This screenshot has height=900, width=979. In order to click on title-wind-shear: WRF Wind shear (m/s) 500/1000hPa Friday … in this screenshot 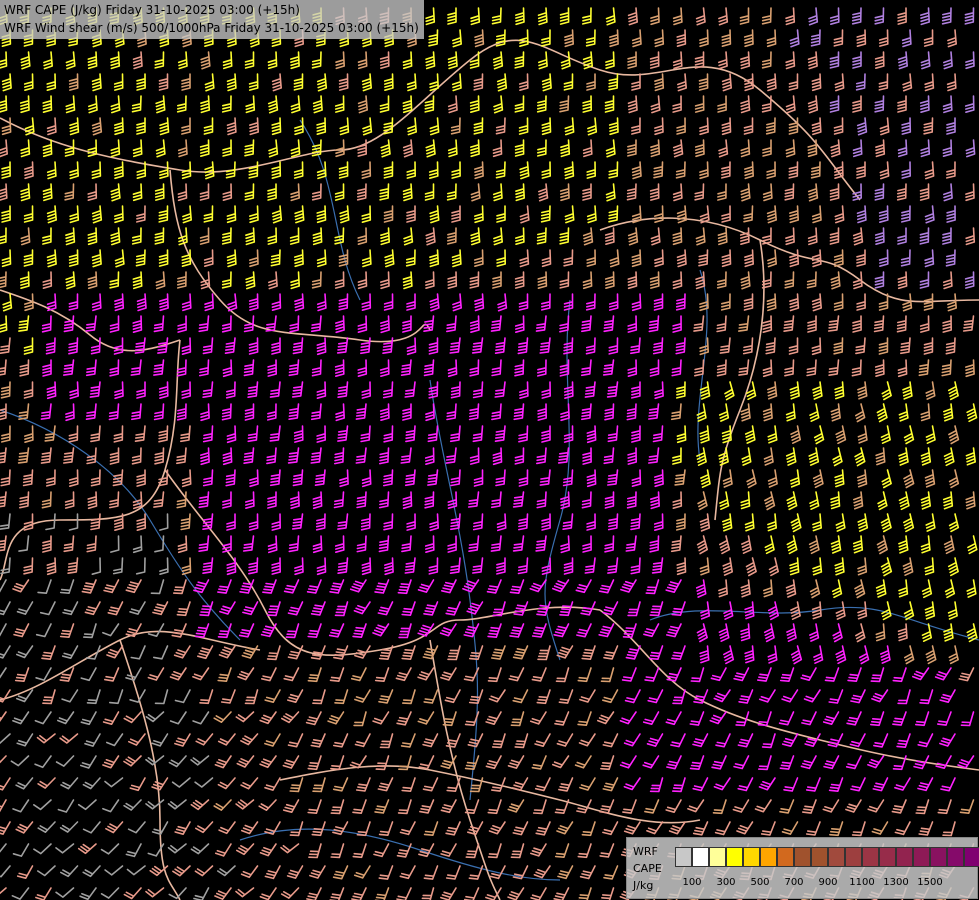, I will do `click(211, 28)`.